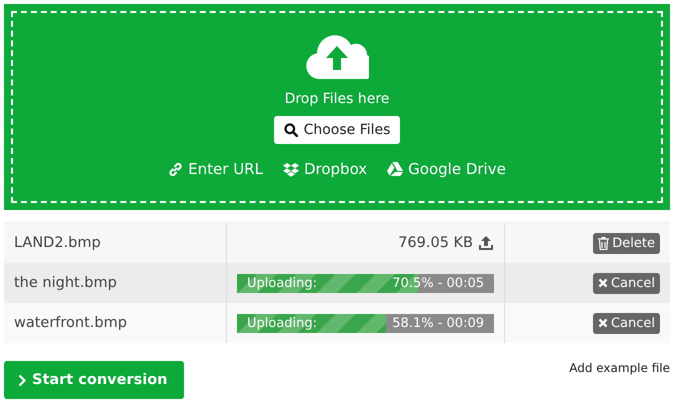 The image size is (675, 407). I want to click on file-size: 769.05 KB, so click(435, 243).